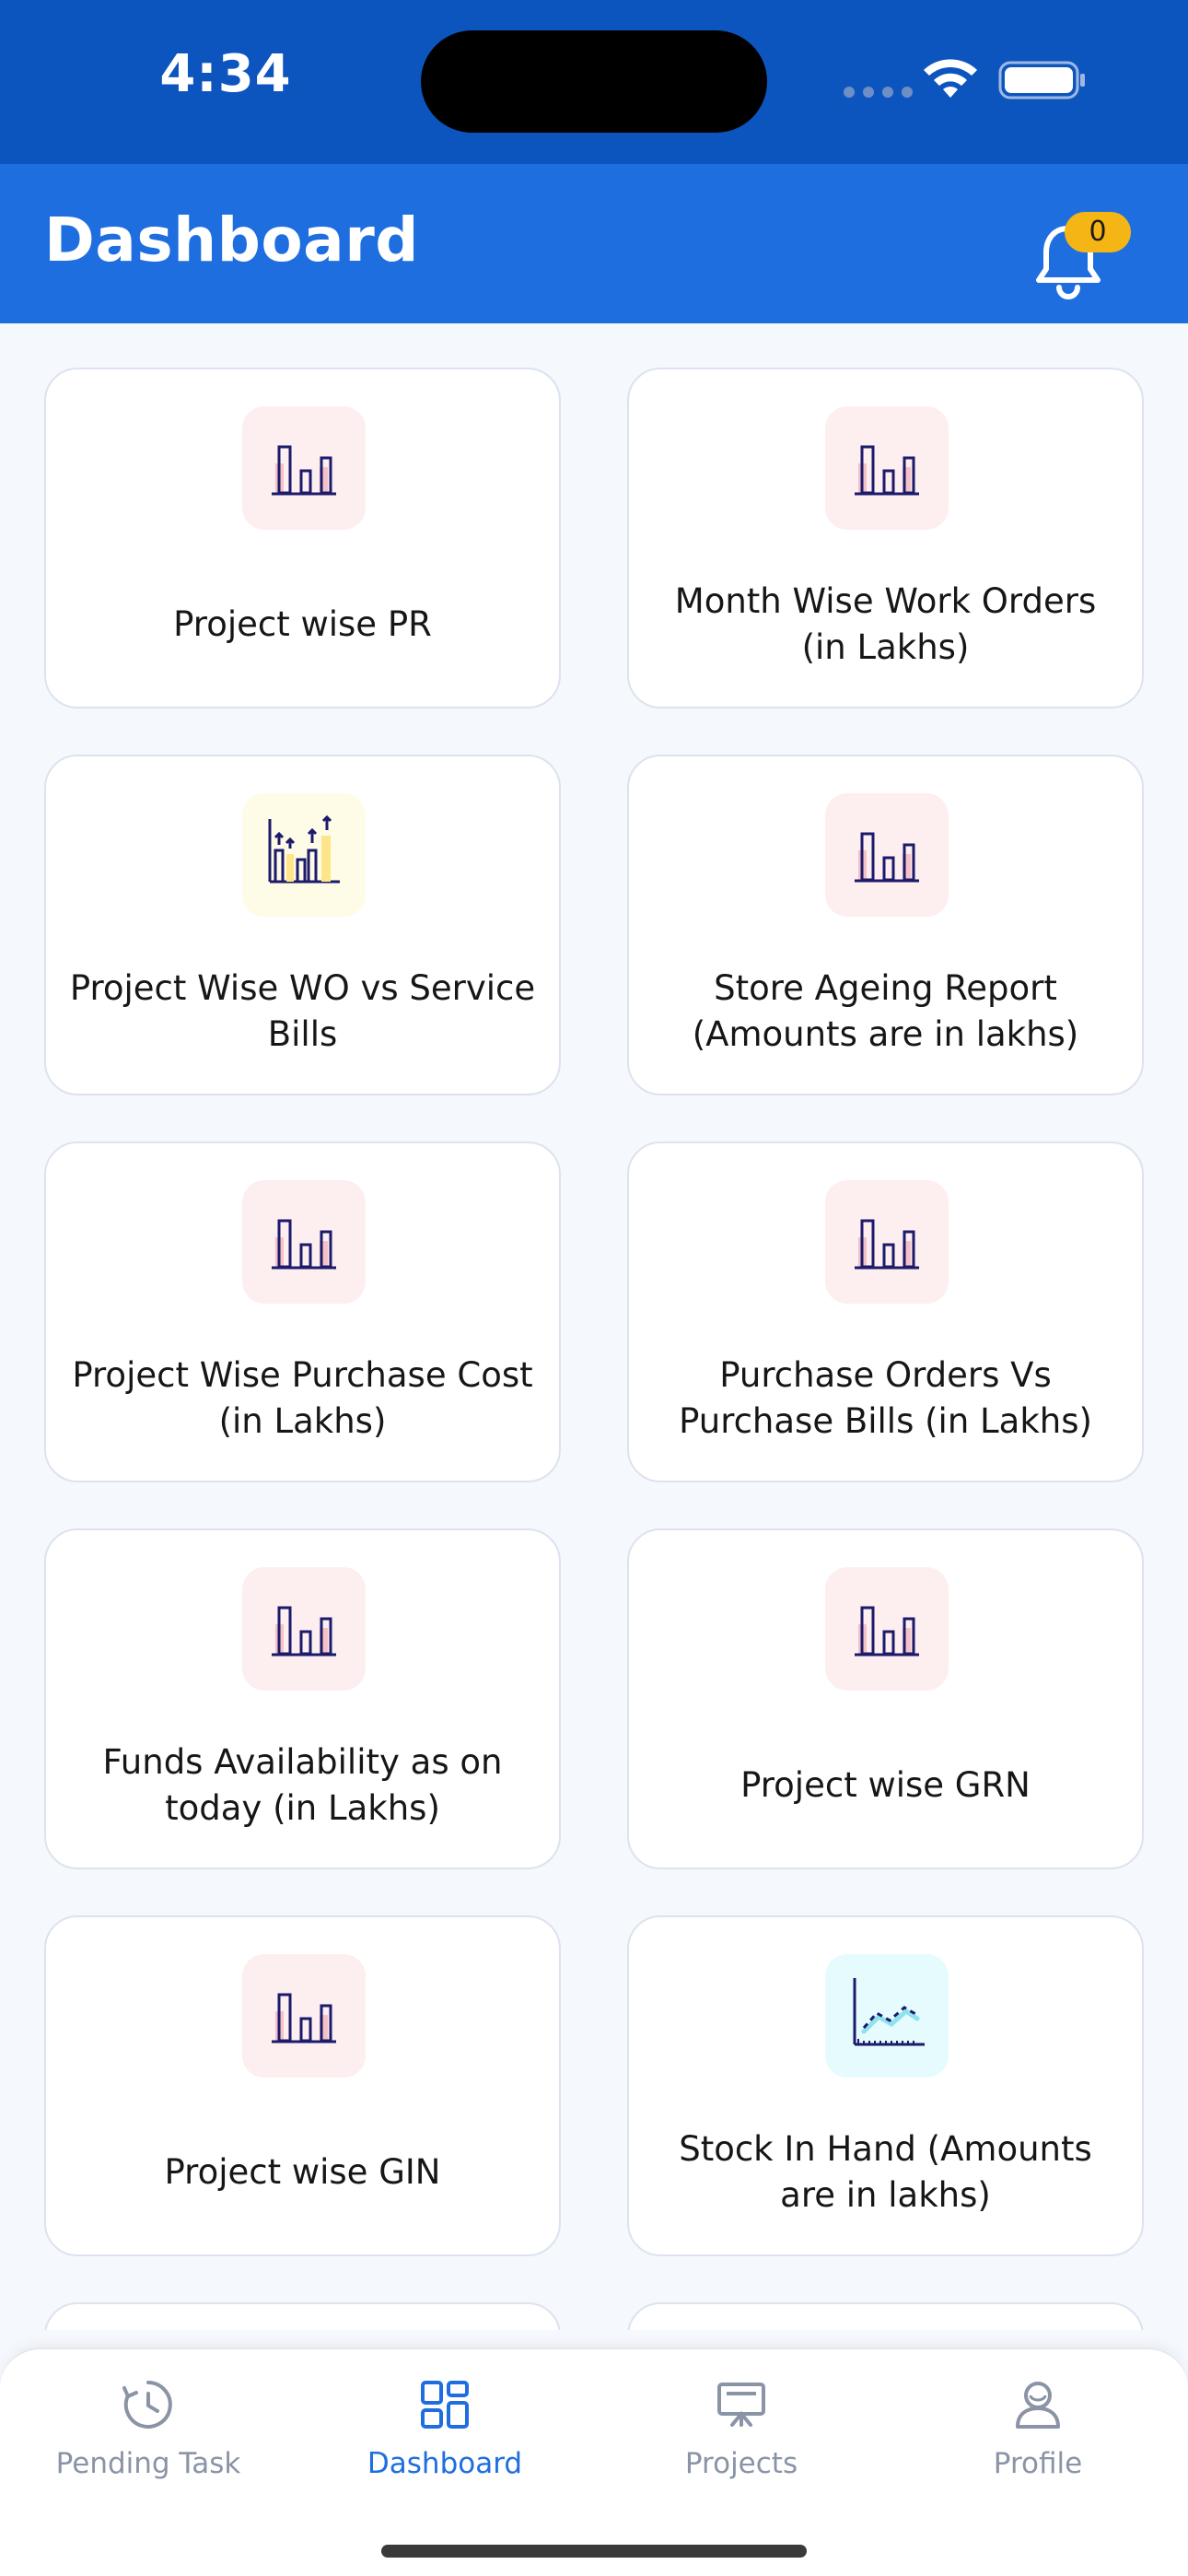  What do you see at coordinates (1041, 80) in the screenshot?
I see `battery-icon` at bounding box center [1041, 80].